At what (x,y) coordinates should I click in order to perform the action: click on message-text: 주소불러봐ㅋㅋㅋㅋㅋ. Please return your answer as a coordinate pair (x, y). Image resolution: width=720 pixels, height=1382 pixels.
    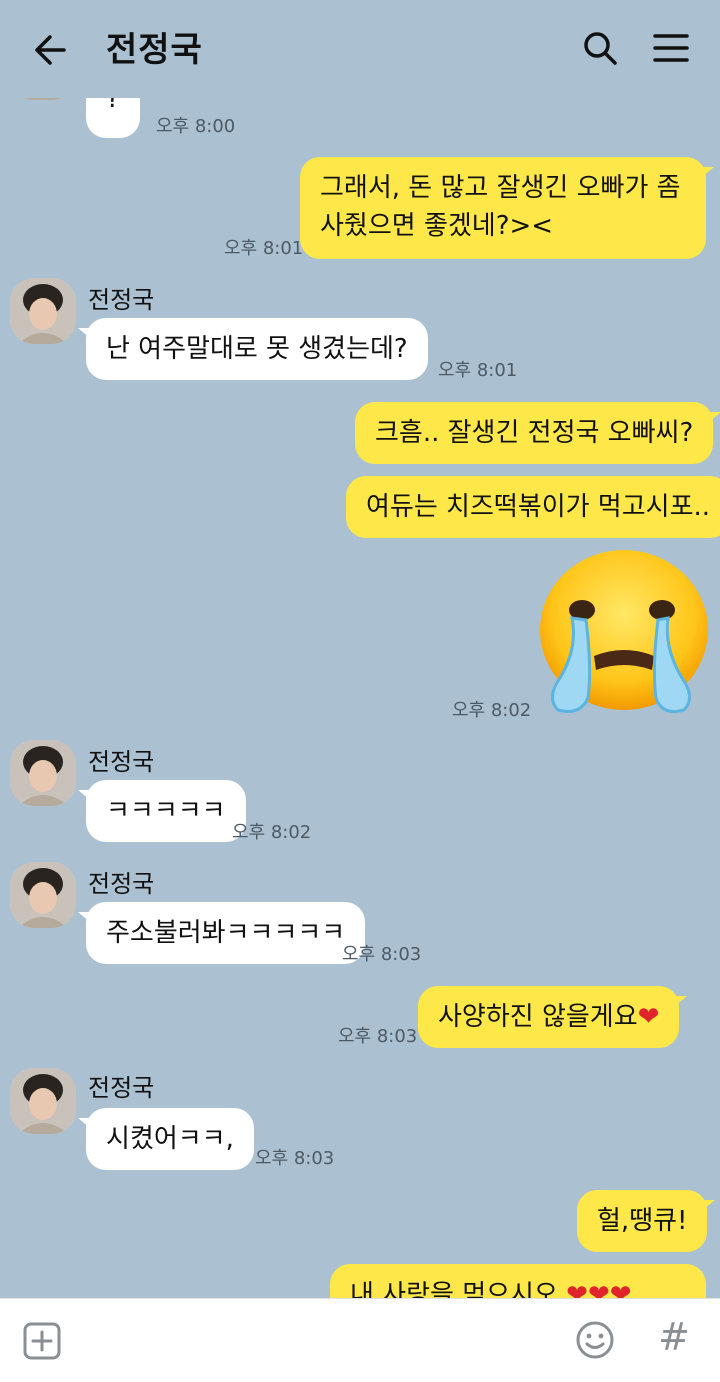
    Looking at the image, I should click on (226, 933).